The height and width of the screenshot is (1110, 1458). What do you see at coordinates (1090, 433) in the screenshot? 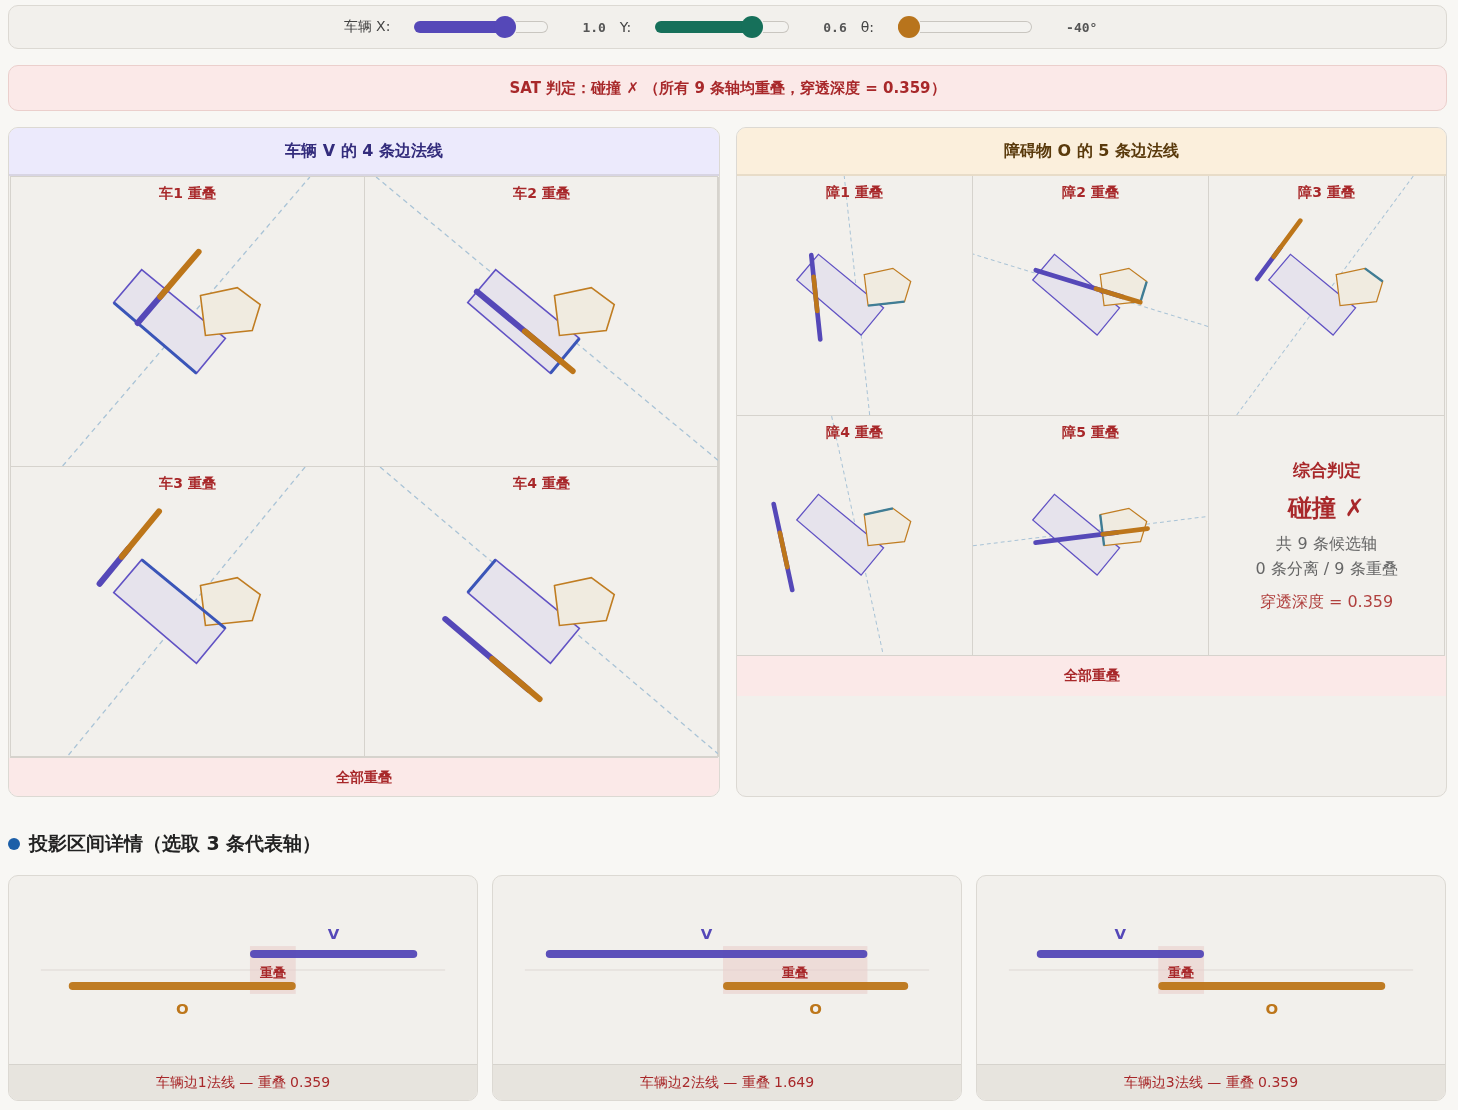
I see `axis-label: 障5 重叠` at bounding box center [1090, 433].